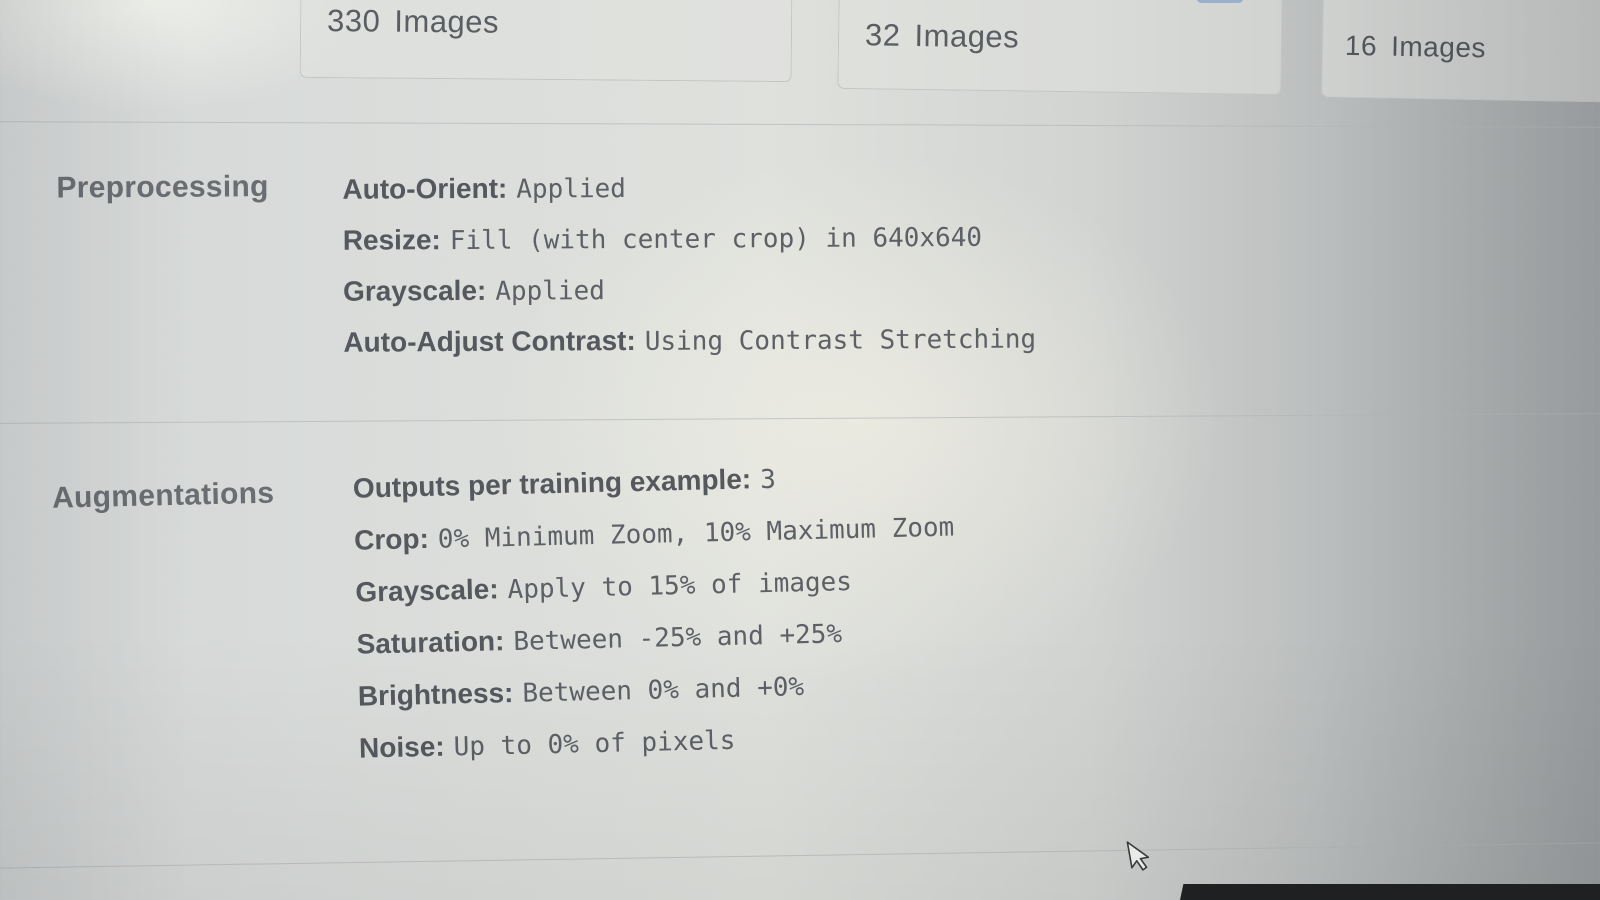 This screenshot has height=900, width=1600. I want to click on augmentations-heading: Augmentations, so click(163, 495).